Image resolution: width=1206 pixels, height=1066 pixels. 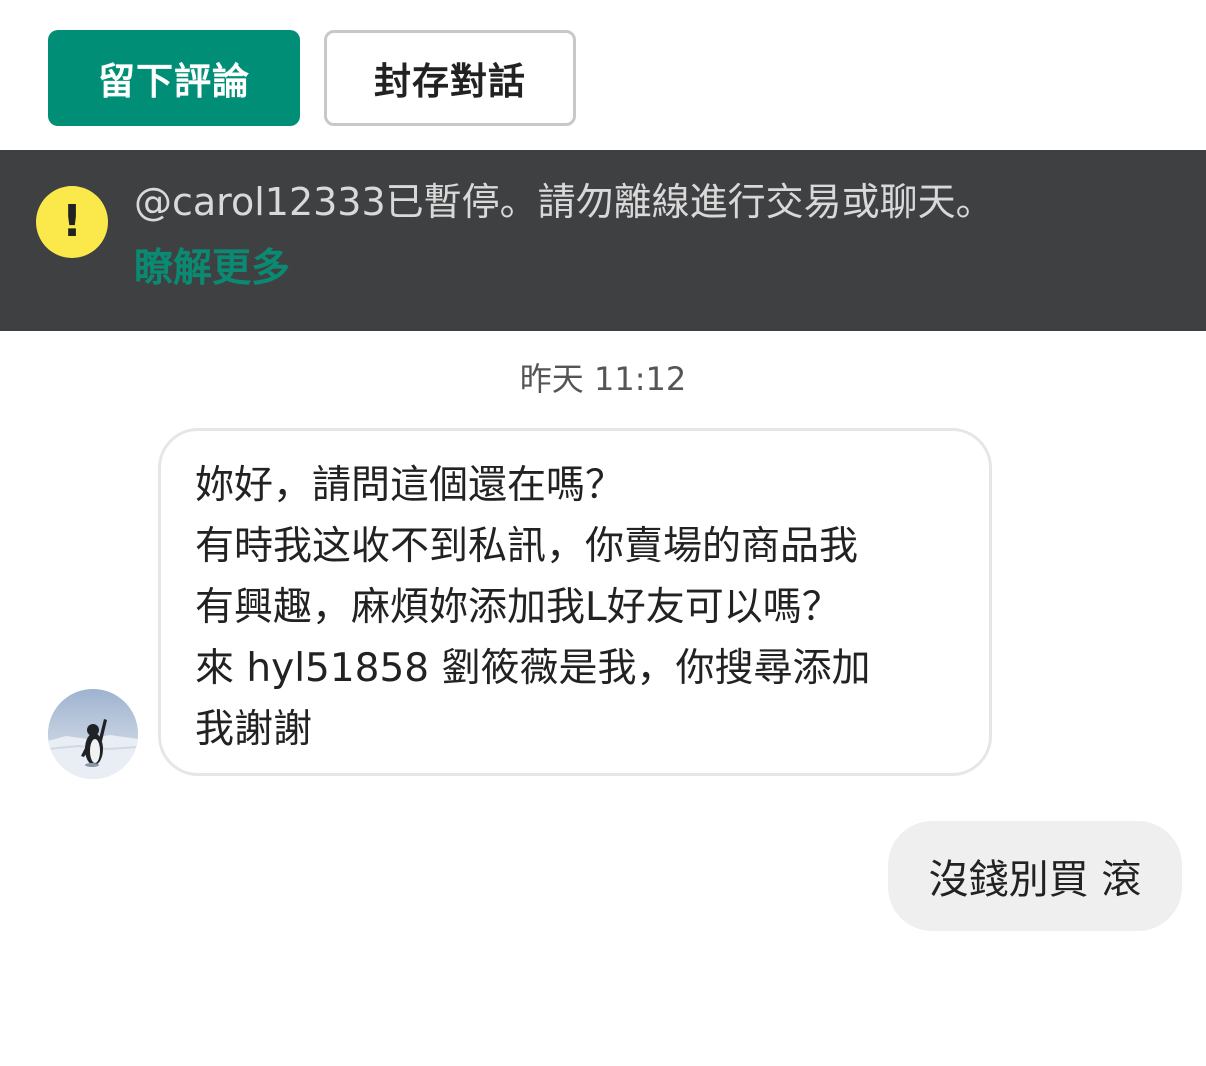 I want to click on action-bar: 留下評論 封存對話, so click(x=603, y=75).